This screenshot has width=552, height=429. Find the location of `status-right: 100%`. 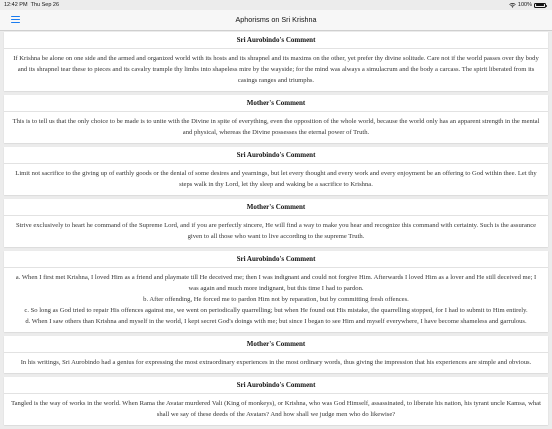

status-right: 100% is located at coordinates (528, 5).